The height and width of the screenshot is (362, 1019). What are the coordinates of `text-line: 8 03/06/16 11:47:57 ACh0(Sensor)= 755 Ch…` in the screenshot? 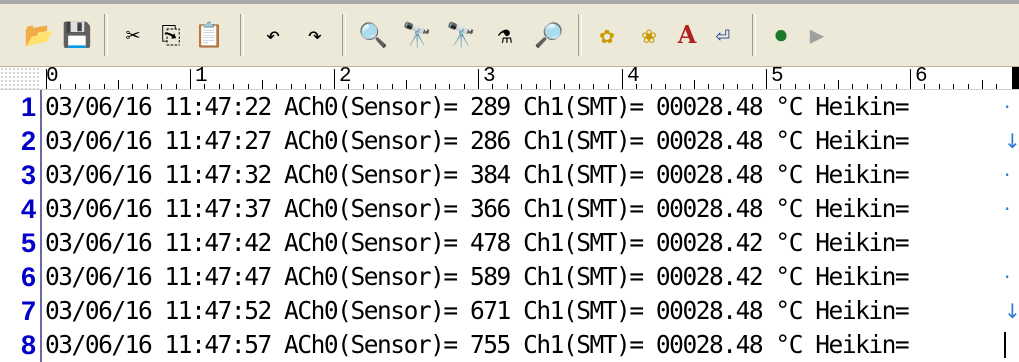 It's located at (509, 345).